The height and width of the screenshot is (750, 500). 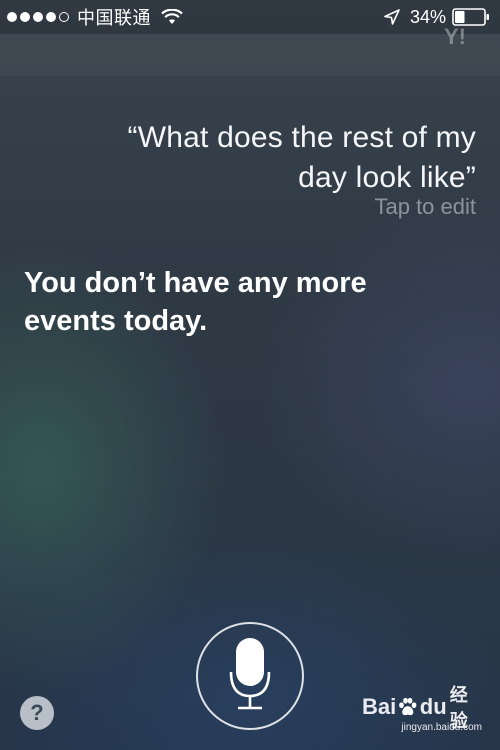 I want to click on microphone-button, so click(x=250, y=676).